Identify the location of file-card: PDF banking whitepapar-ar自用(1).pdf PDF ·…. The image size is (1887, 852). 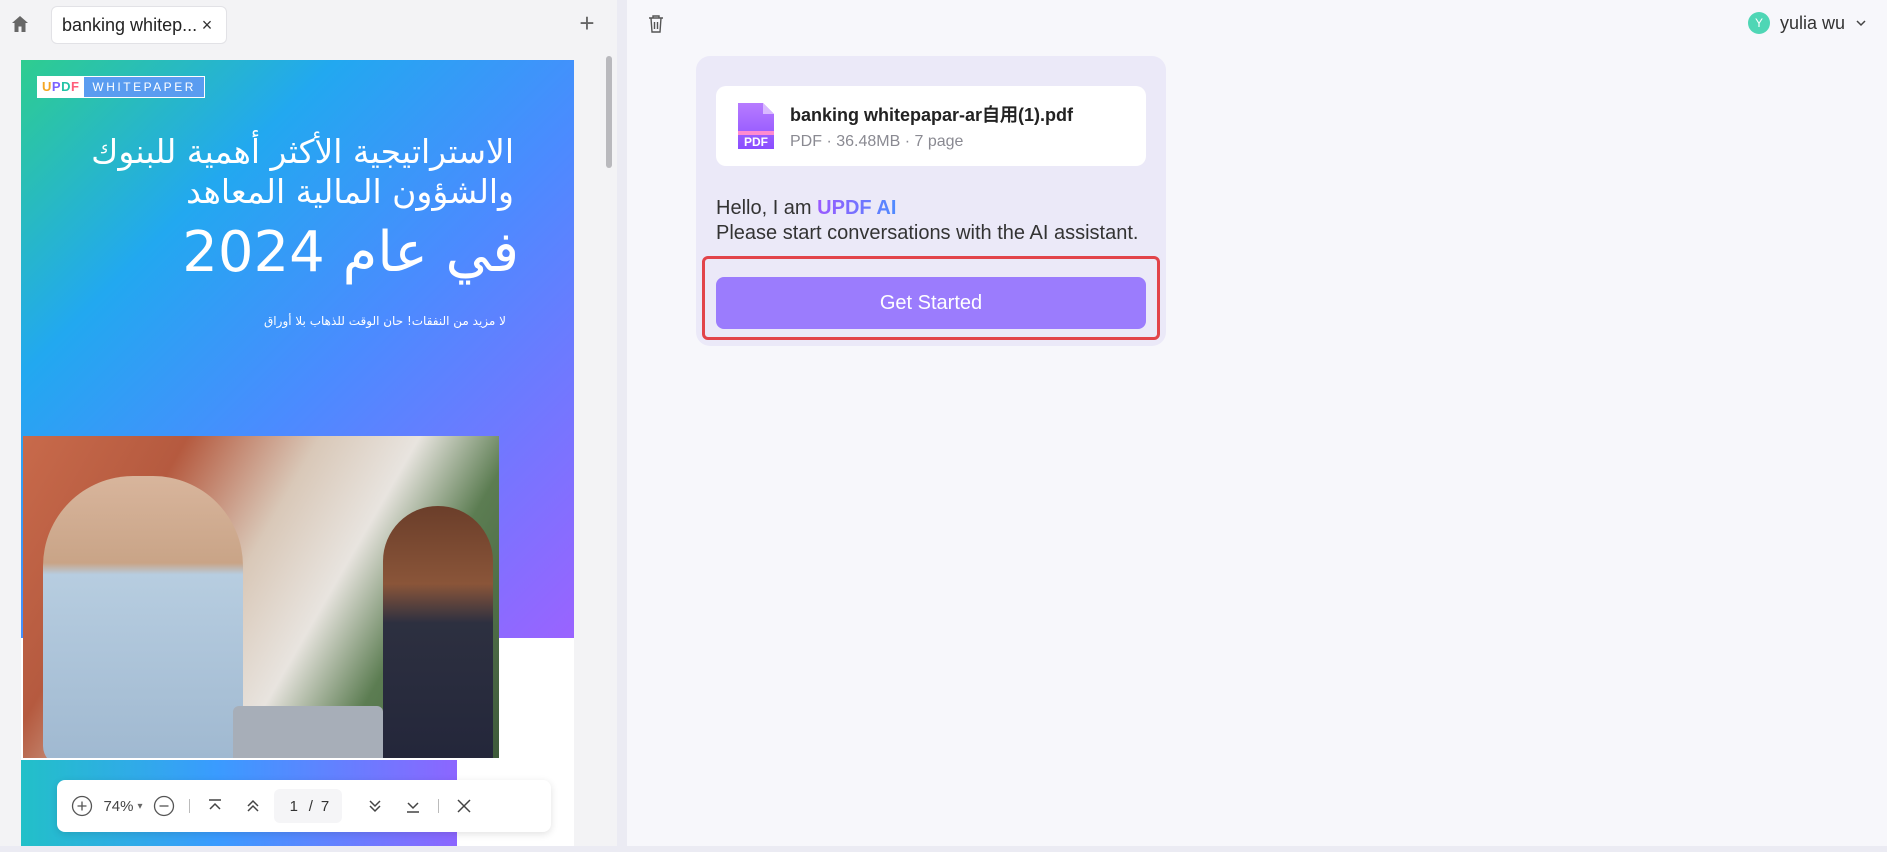
(931, 126).